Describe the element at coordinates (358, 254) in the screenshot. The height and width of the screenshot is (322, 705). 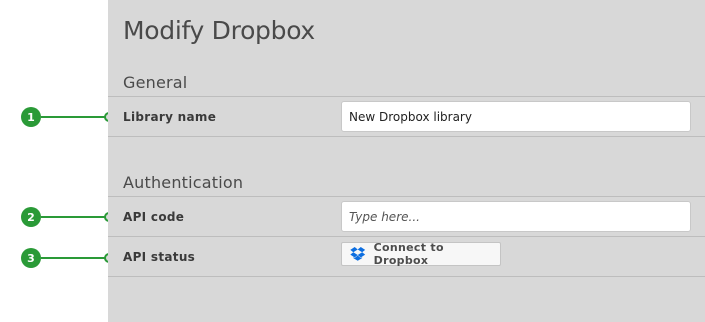
I see `dropbox-icon` at that location.